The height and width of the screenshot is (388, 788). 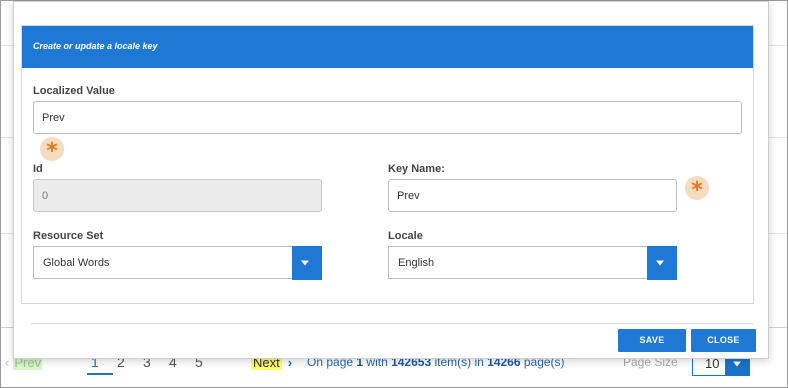 I want to click on key-name-label: Key Name:, so click(x=416, y=169).